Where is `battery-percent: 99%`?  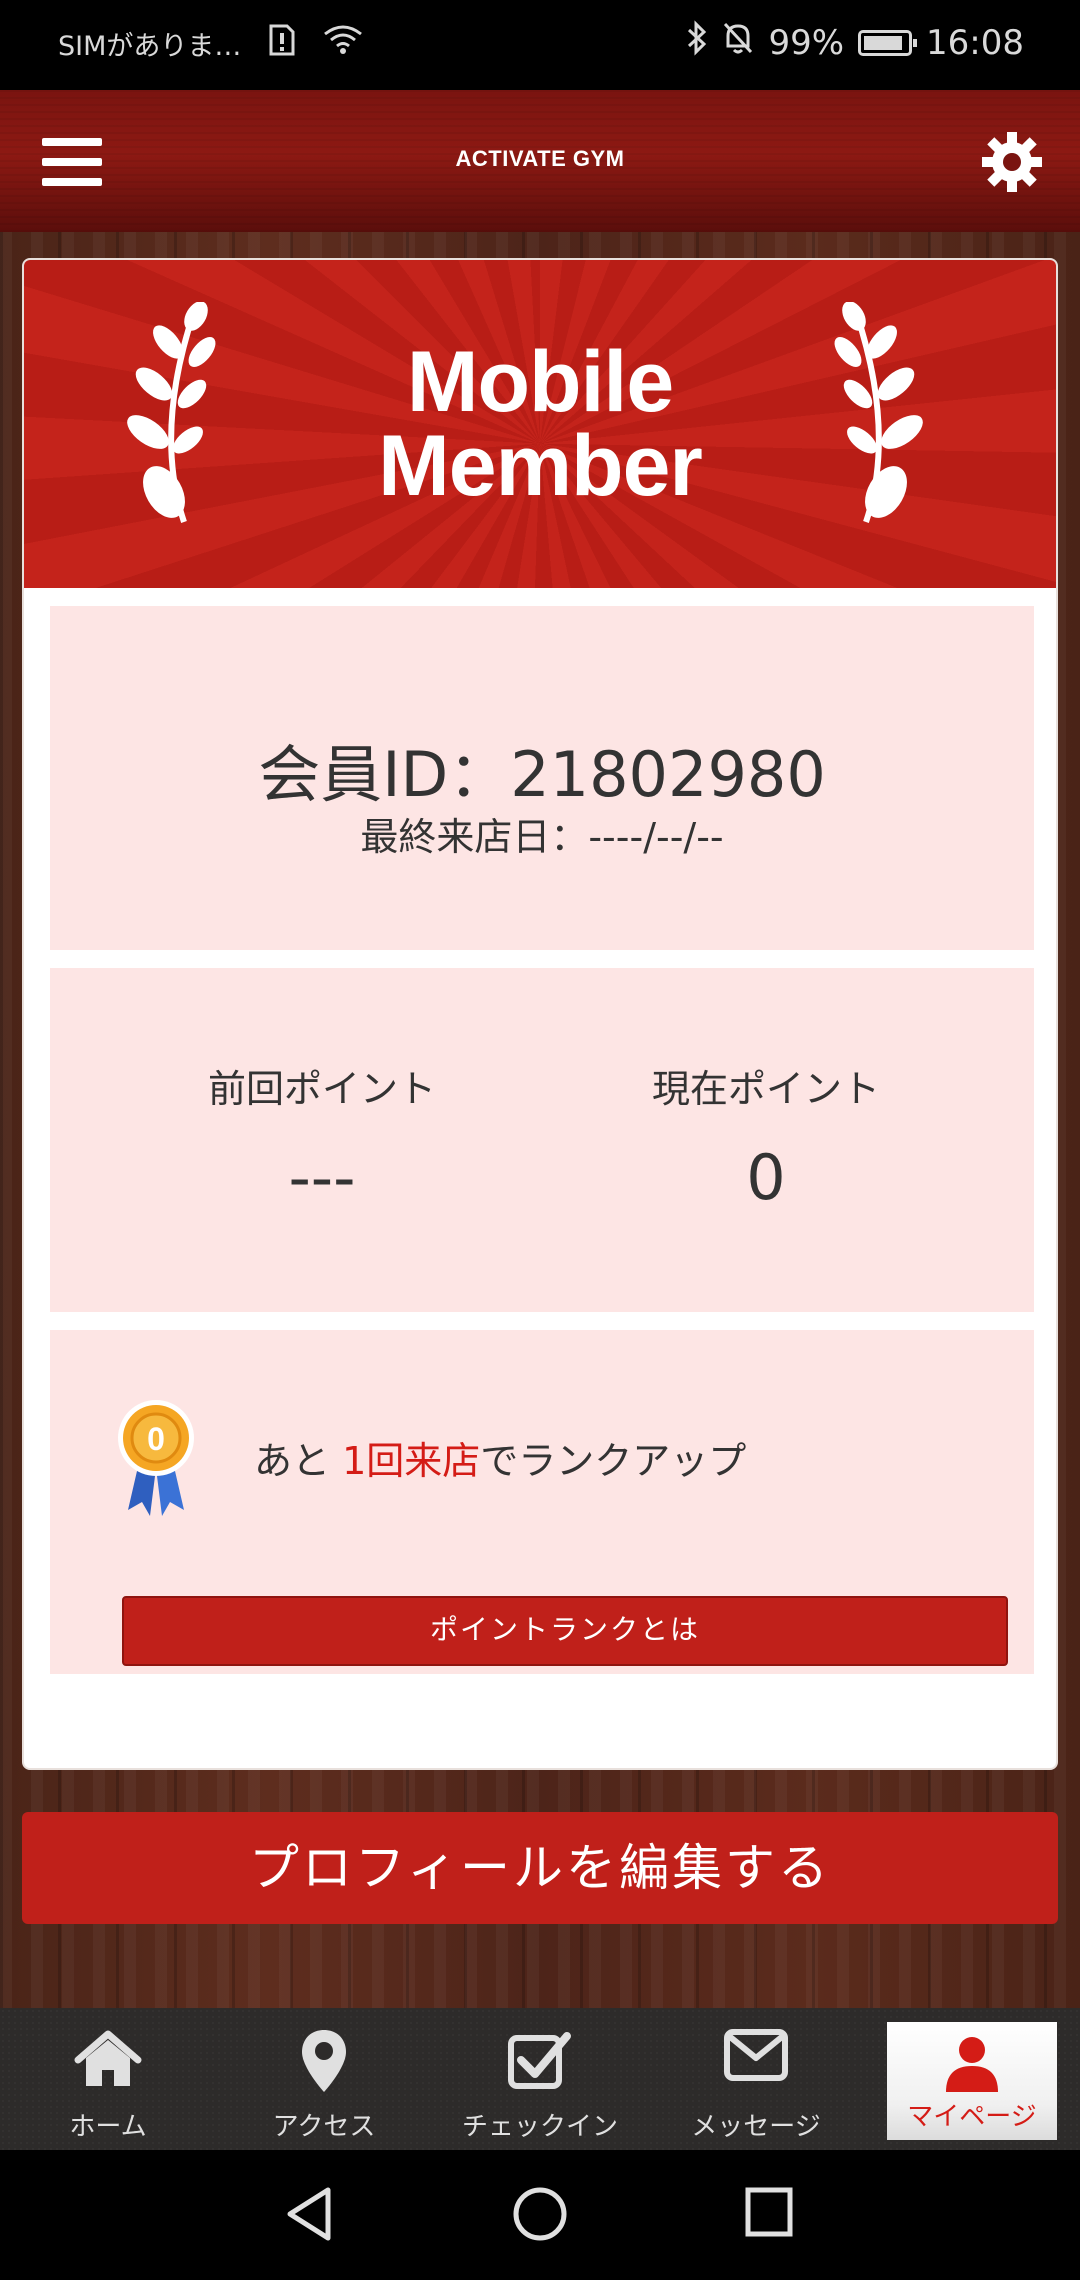
battery-percent: 99% is located at coordinates (806, 42).